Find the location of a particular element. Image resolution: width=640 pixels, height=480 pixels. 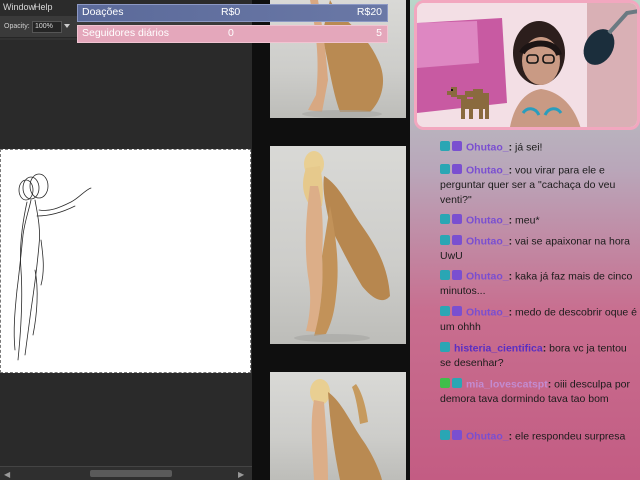

chat-message: Ohutao_: vai se apaixonar na hora UwU is located at coordinates (535, 249).